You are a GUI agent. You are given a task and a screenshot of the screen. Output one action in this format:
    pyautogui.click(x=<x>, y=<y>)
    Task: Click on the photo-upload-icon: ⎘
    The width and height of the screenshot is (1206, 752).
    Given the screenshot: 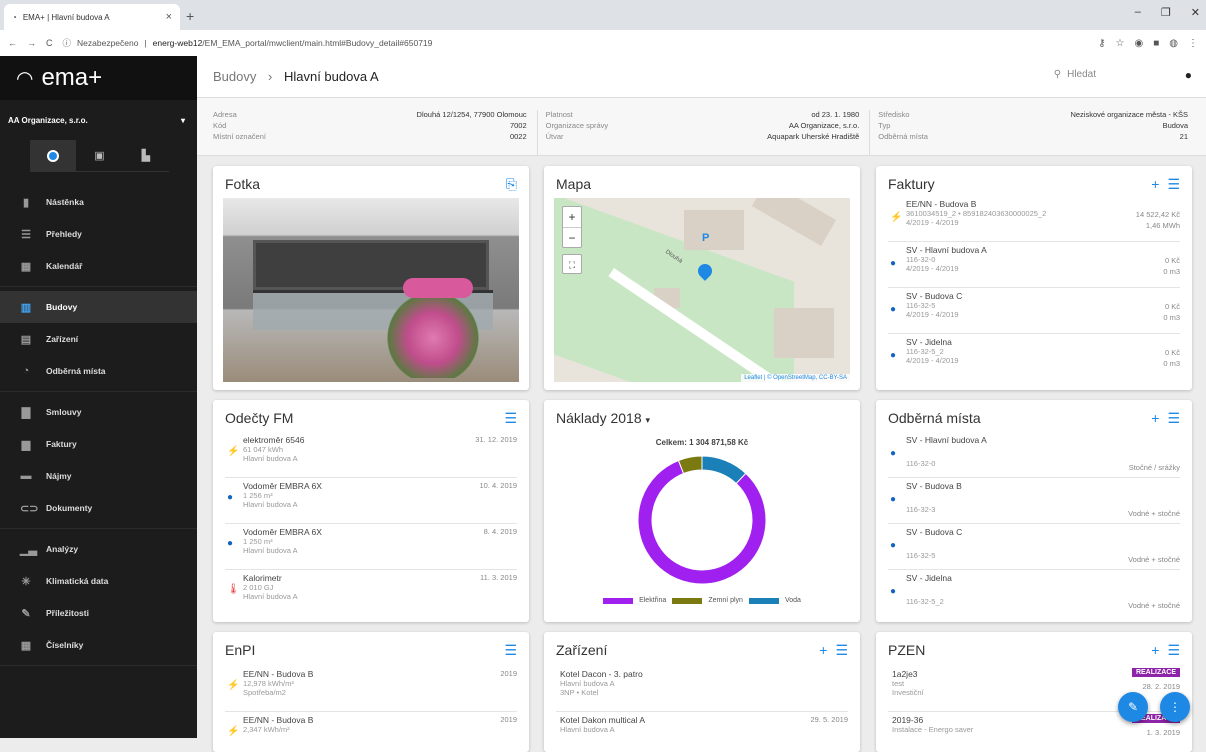 What is the action you would take?
    pyautogui.click(x=511, y=184)
    